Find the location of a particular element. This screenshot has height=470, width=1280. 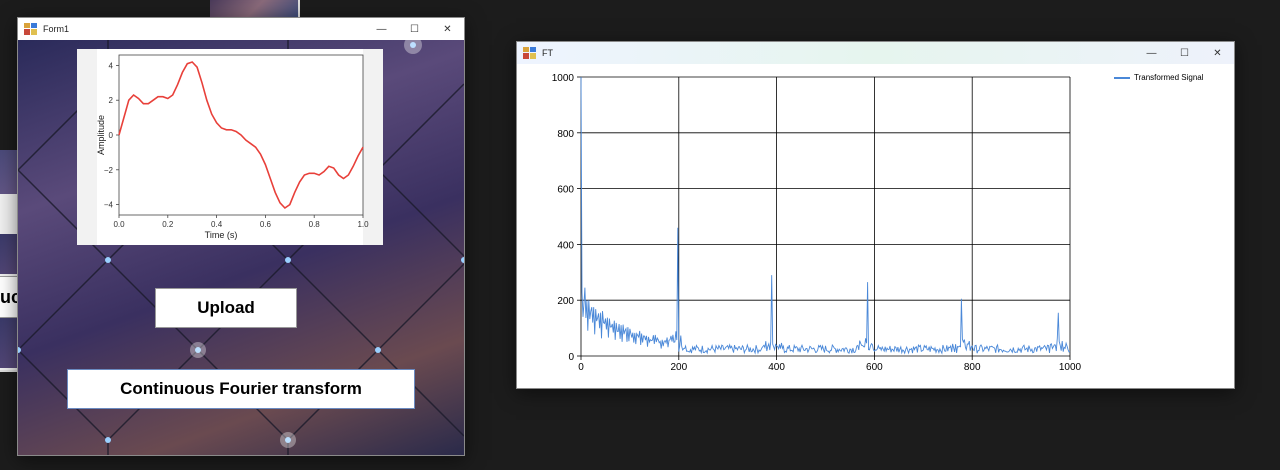

x-tick-label: 0.4 is located at coordinates (217, 224).